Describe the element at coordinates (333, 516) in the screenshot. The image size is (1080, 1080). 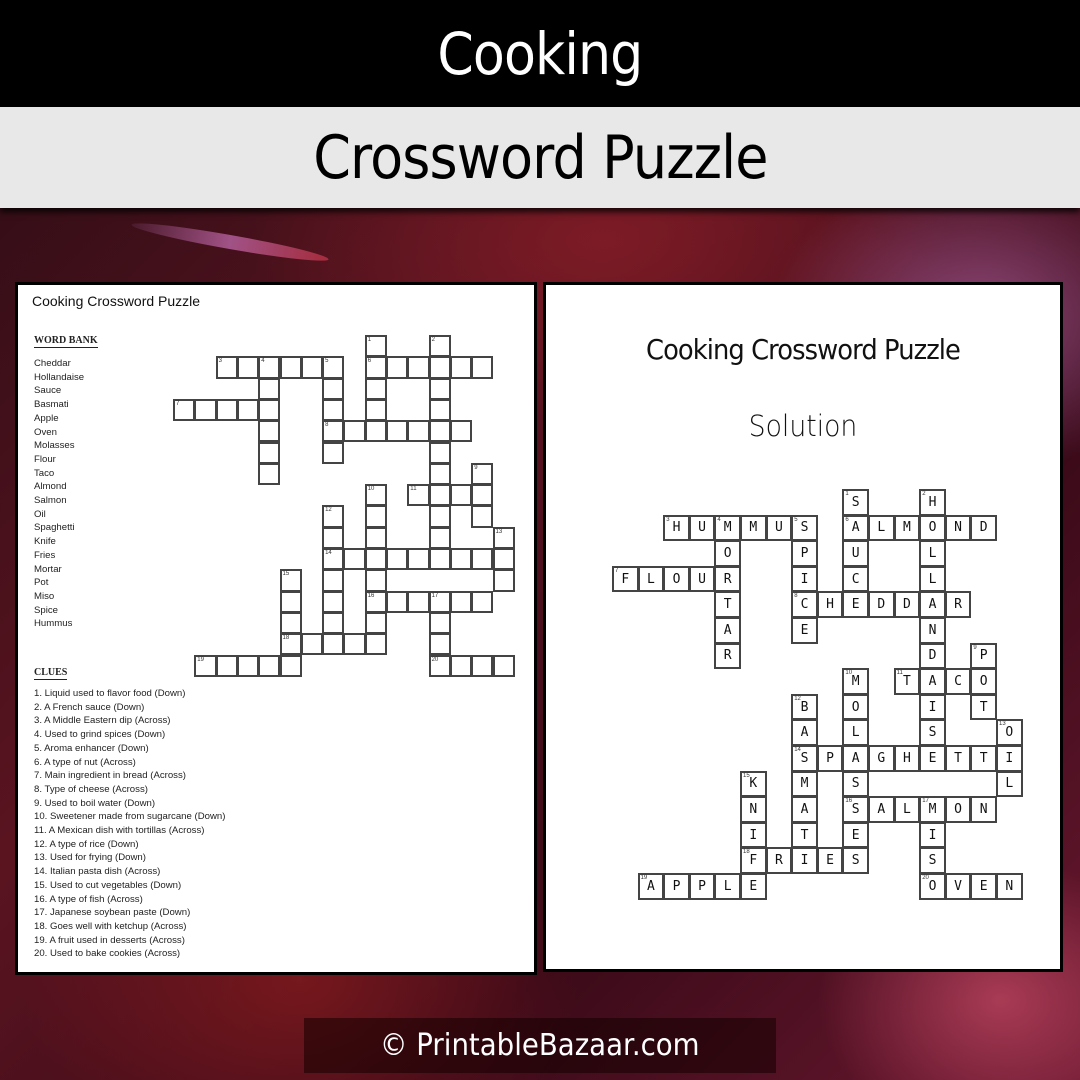
I see `crossword-cell: 12` at that location.